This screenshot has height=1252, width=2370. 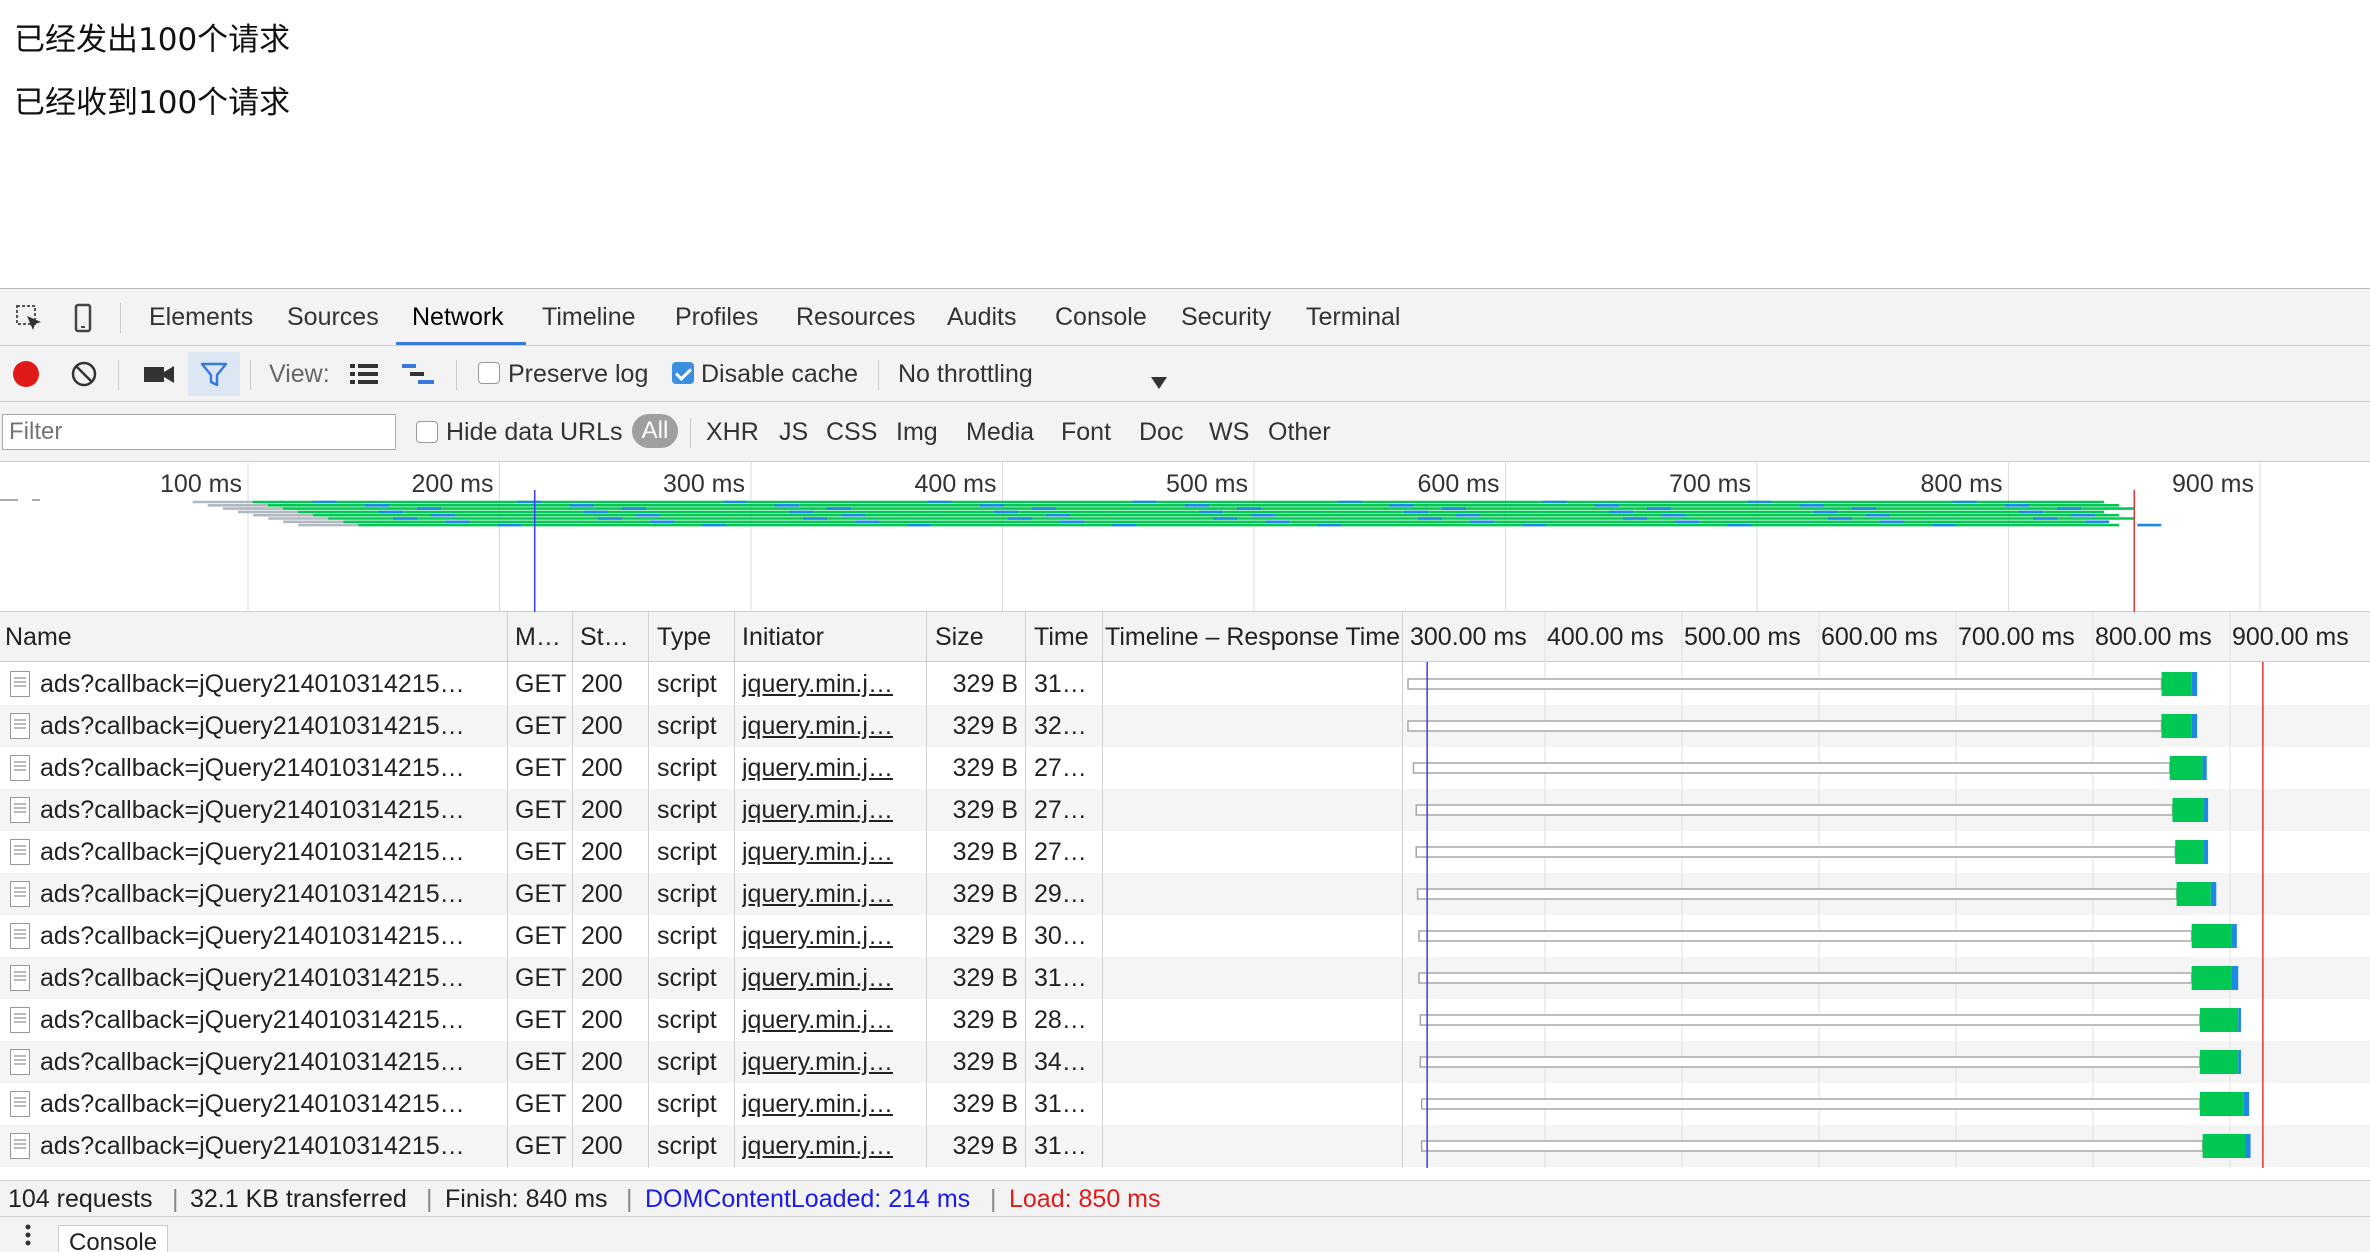 What do you see at coordinates (1226, 317) in the screenshot?
I see `tab-security: Security` at bounding box center [1226, 317].